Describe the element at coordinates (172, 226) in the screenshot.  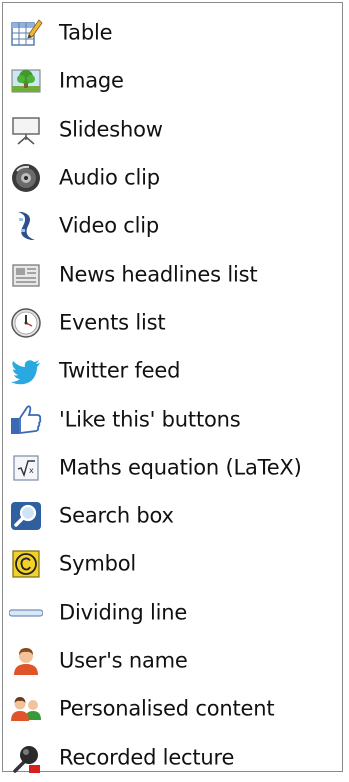
I see `menu-item-video-clip: Video clip` at that location.